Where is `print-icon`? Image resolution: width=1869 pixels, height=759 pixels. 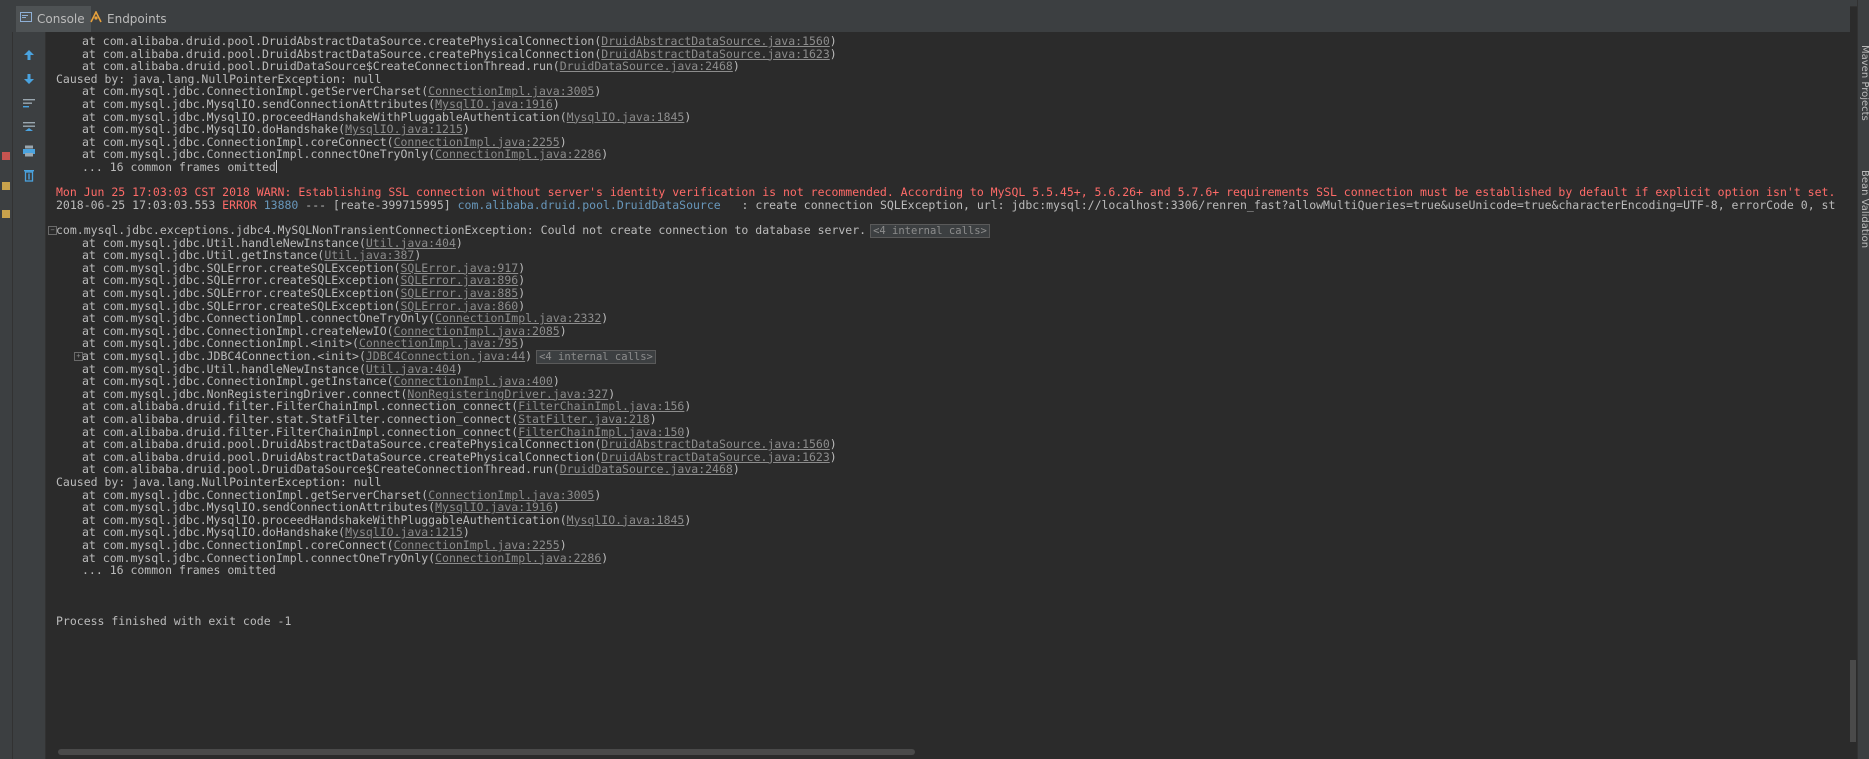
print-icon is located at coordinates (29, 151).